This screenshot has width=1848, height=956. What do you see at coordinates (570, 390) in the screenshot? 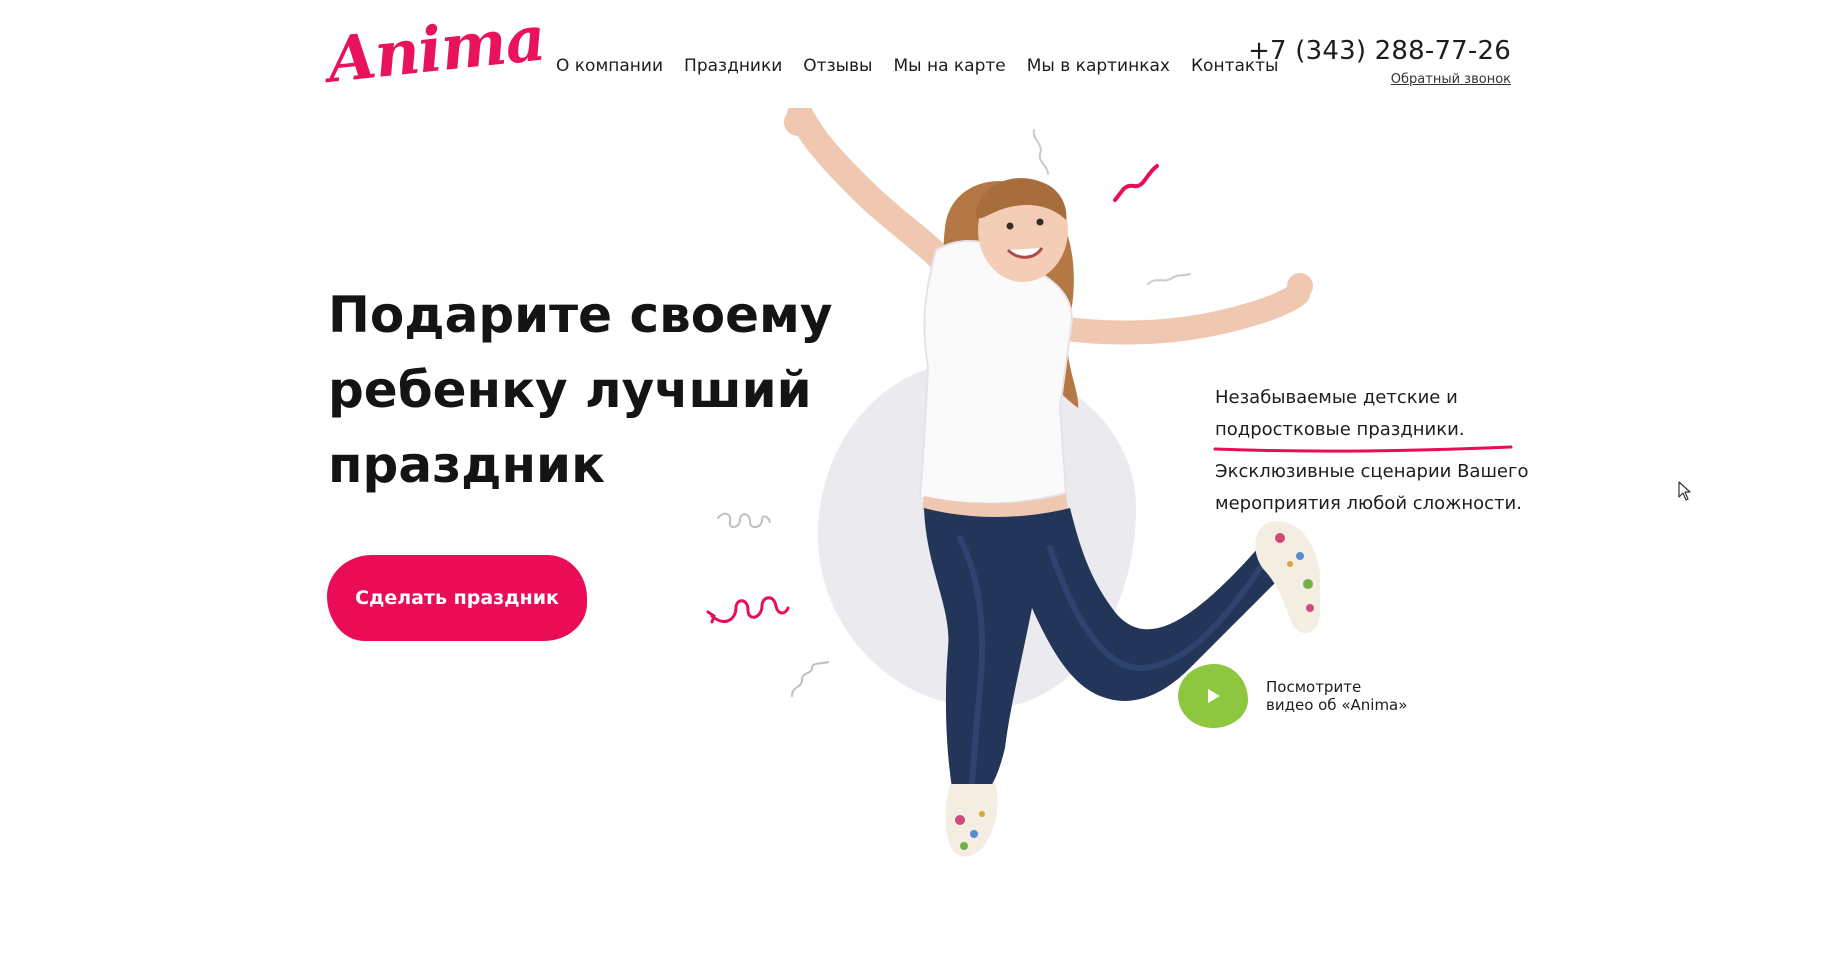
I see `hero-title-line: ребенку лучший` at bounding box center [570, 390].